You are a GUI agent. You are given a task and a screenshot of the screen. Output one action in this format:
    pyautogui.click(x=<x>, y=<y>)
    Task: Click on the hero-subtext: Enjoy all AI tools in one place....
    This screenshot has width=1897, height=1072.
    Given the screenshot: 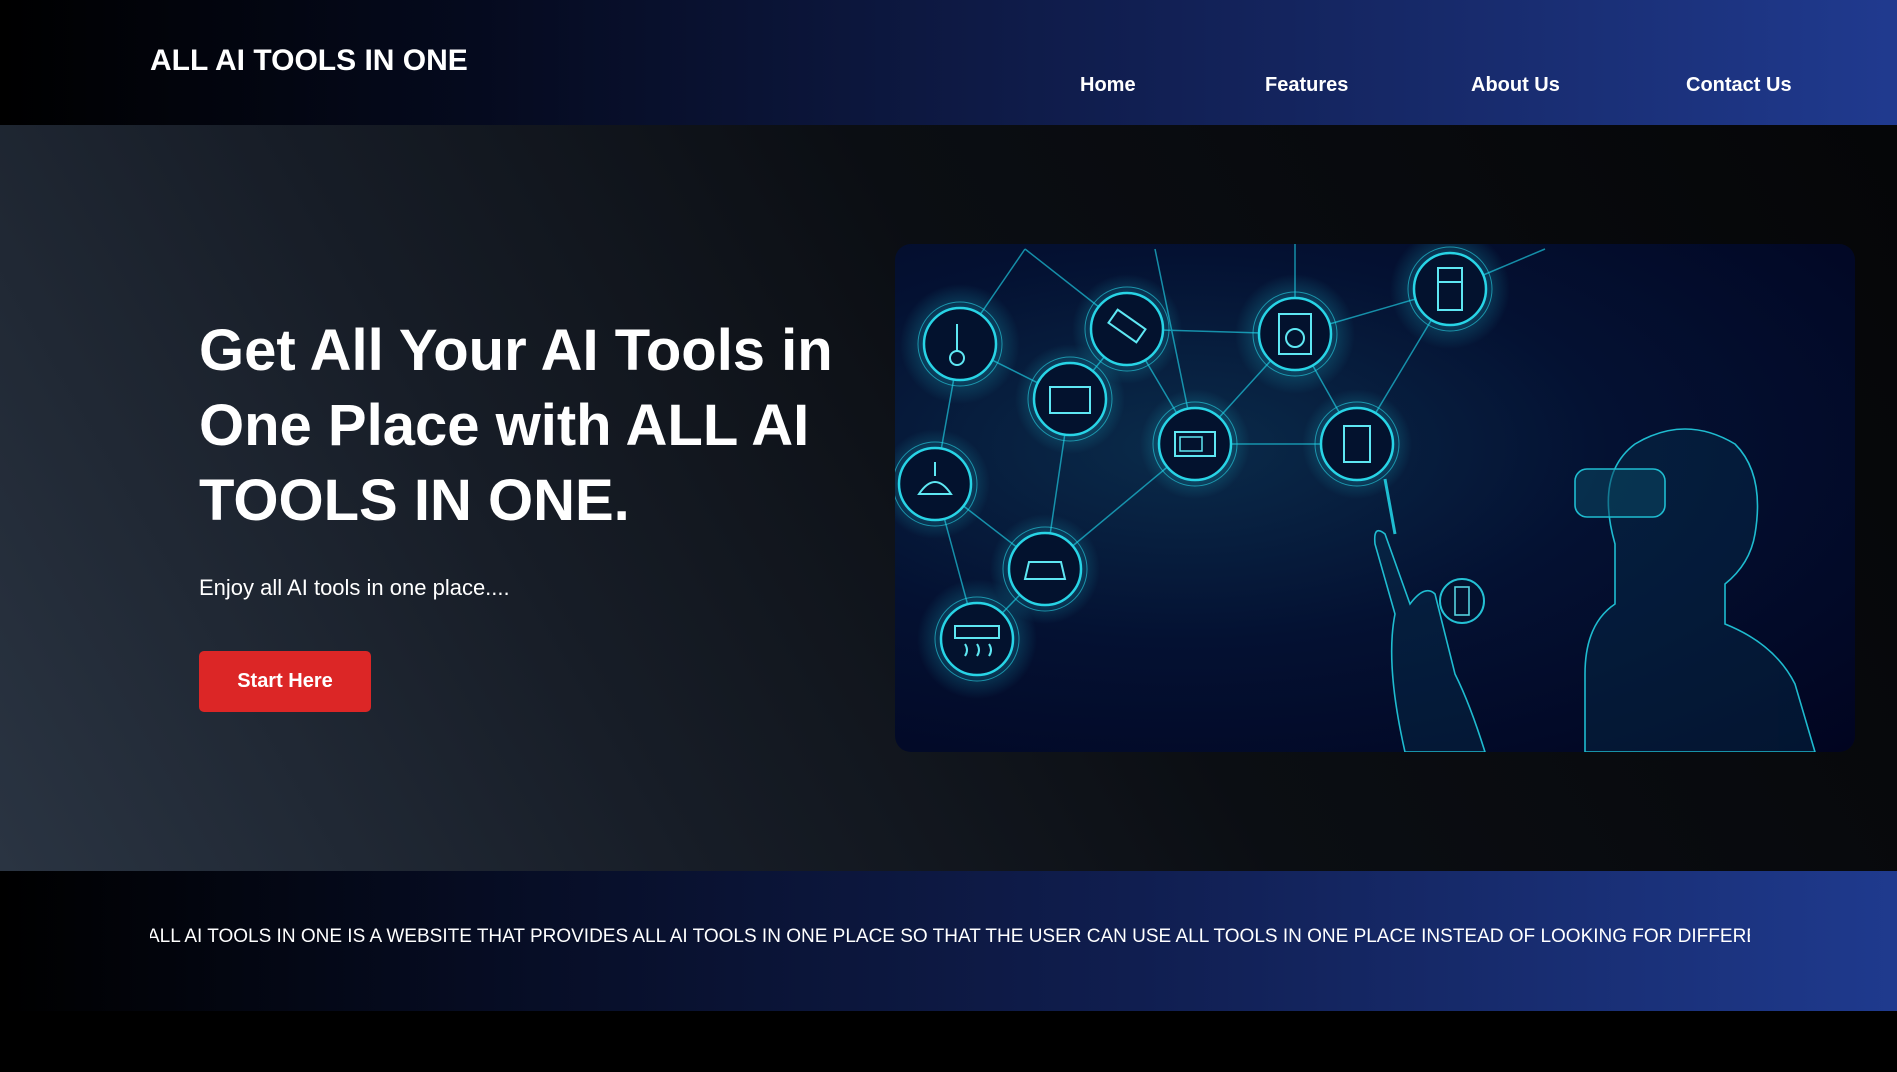 What is the action you would take?
    pyautogui.click(x=354, y=587)
    